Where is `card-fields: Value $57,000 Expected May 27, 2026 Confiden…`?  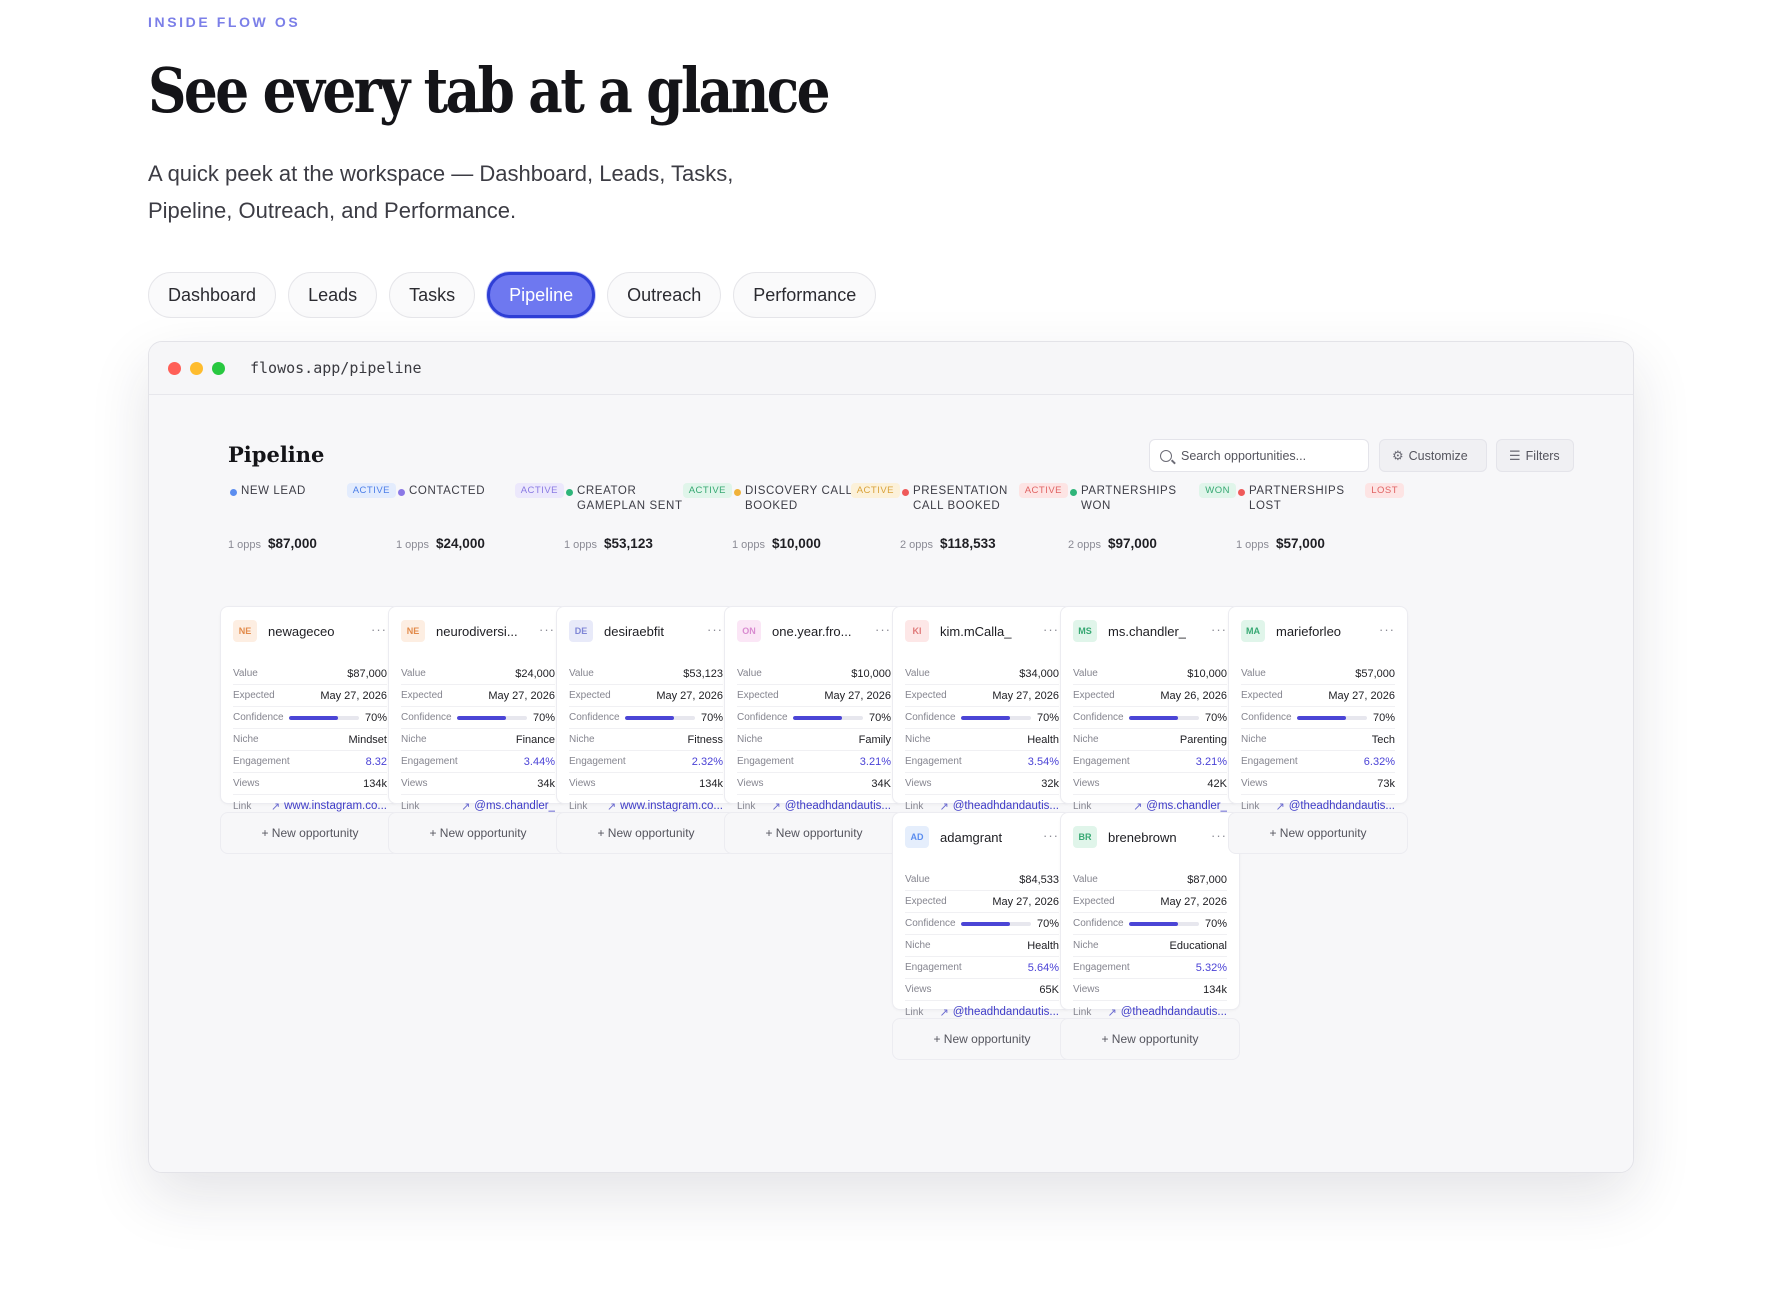
card-fields: Value $57,000 Expected May 27, 2026 Confiden… is located at coordinates (1318, 740).